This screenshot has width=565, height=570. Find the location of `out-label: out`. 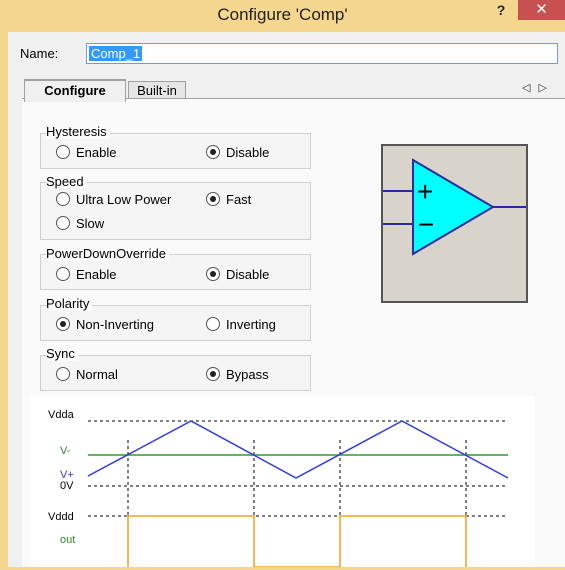

out-label: out is located at coordinates (67, 540).